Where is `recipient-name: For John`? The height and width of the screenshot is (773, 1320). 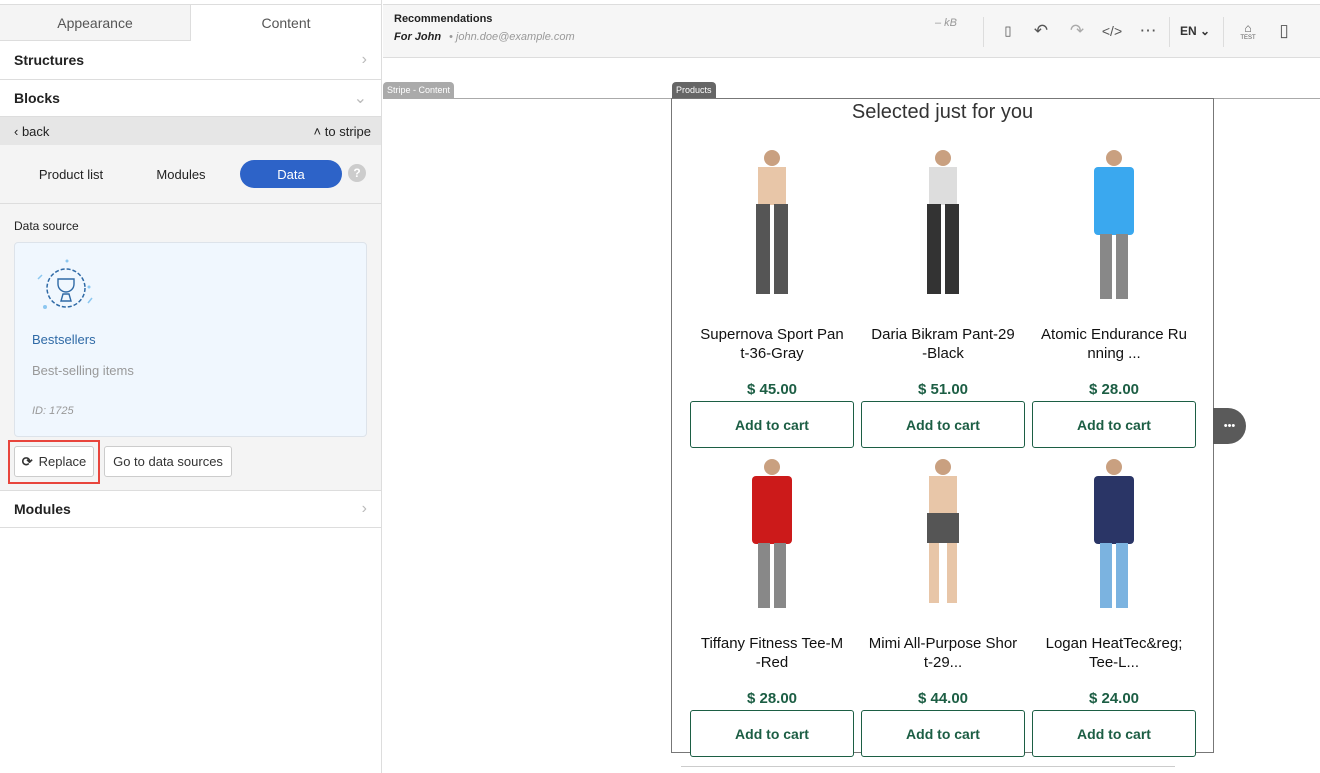
recipient-name: For John is located at coordinates (418, 37).